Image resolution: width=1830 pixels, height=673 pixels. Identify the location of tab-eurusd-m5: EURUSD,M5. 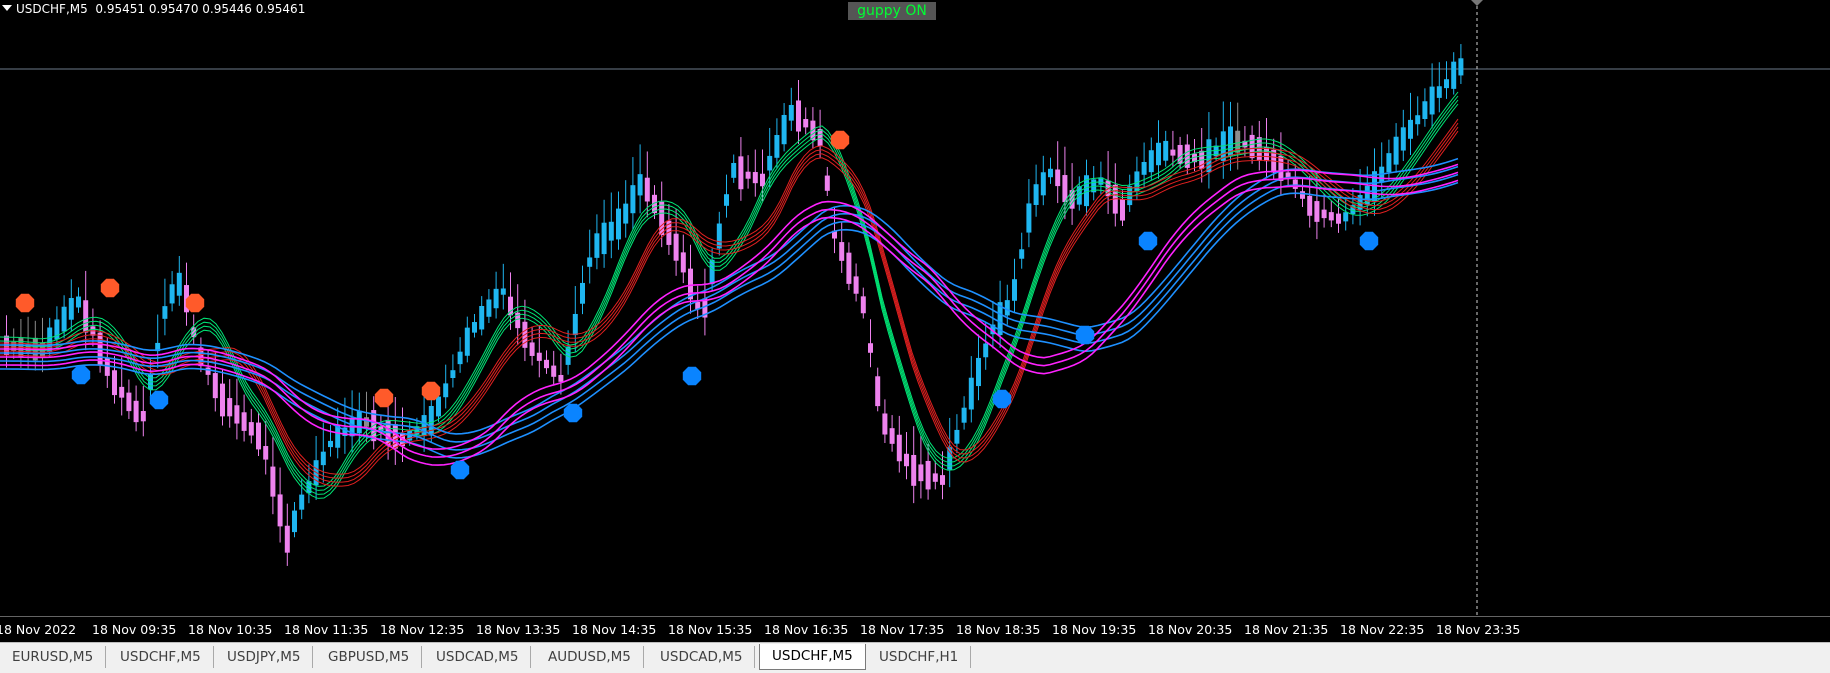
(53, 657).